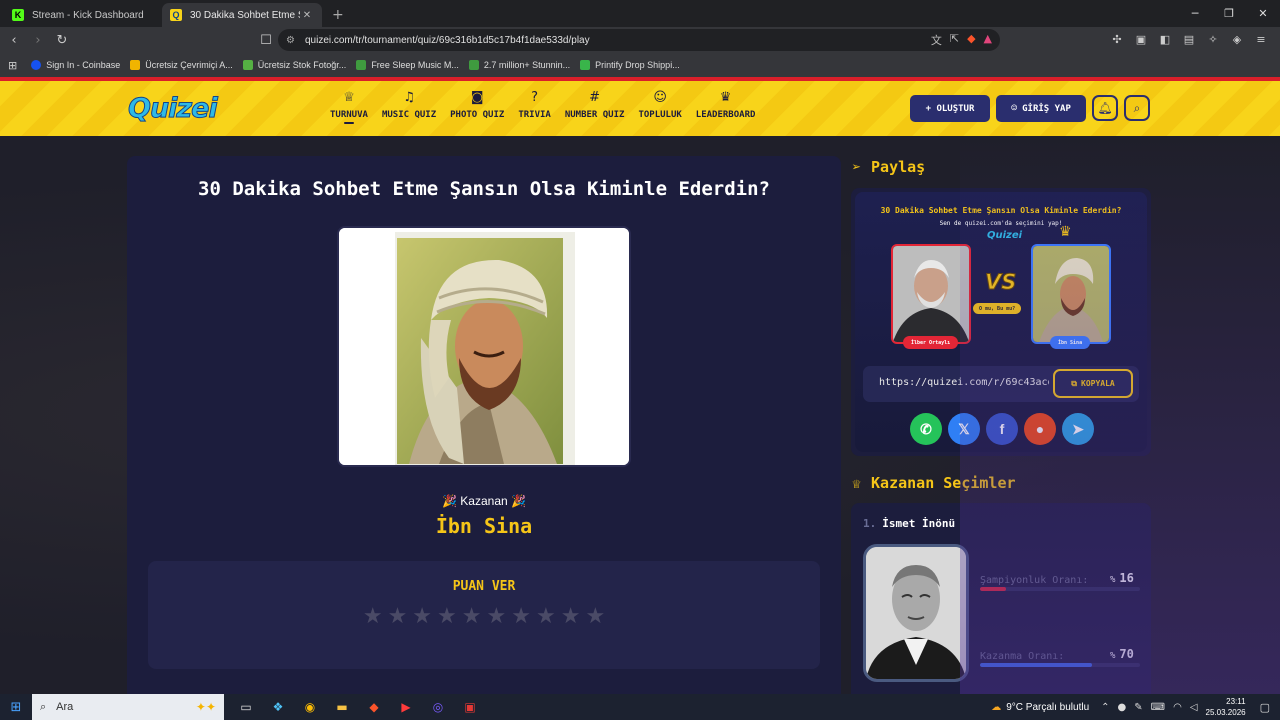 The height and width of the screenshot is (720, 1280). Describe the element at coordinates (1213, 39) in the screenshot. I see `leo-ai-icon: ✧` at that location.